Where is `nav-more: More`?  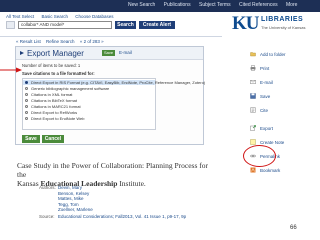
nav-more: More is located at coordinates (291, 5).